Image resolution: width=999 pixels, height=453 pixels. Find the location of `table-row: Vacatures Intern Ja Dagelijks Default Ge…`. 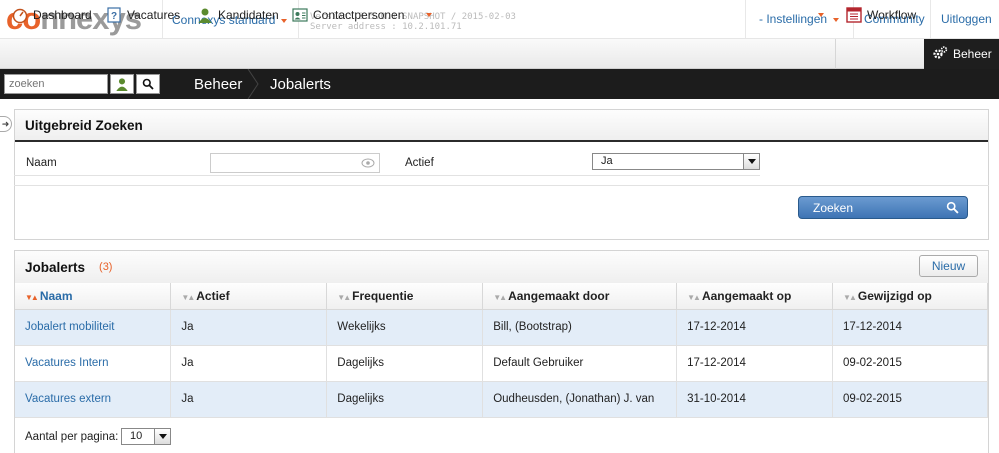

table-row: Vacatures Intern Ja Dagelijks Default Ge… is located at coordinates (501, 363).